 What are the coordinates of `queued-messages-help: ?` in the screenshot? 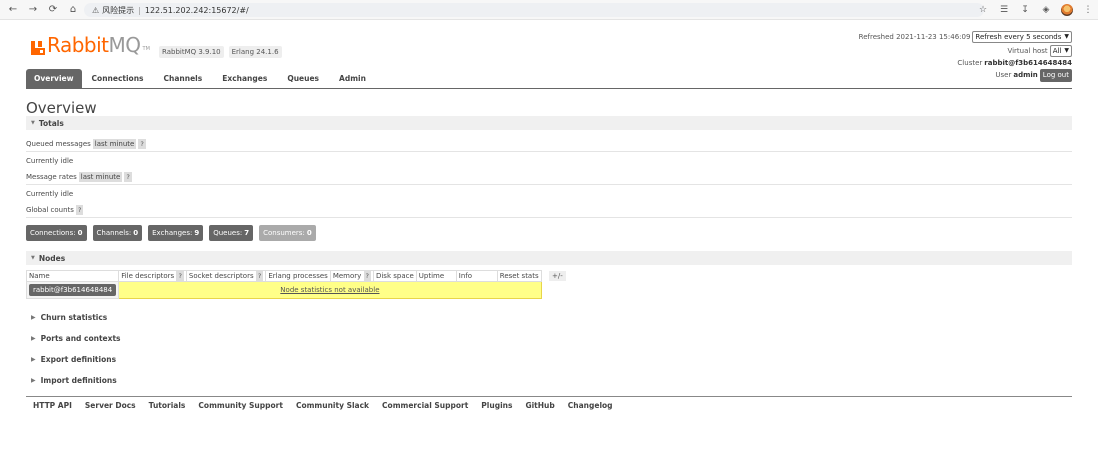 It's located at (142, 144).